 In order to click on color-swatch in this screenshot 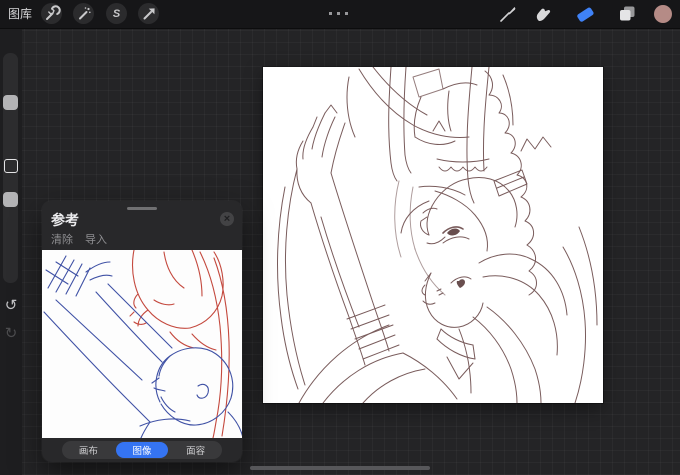, I will do `click(663, 14)`.